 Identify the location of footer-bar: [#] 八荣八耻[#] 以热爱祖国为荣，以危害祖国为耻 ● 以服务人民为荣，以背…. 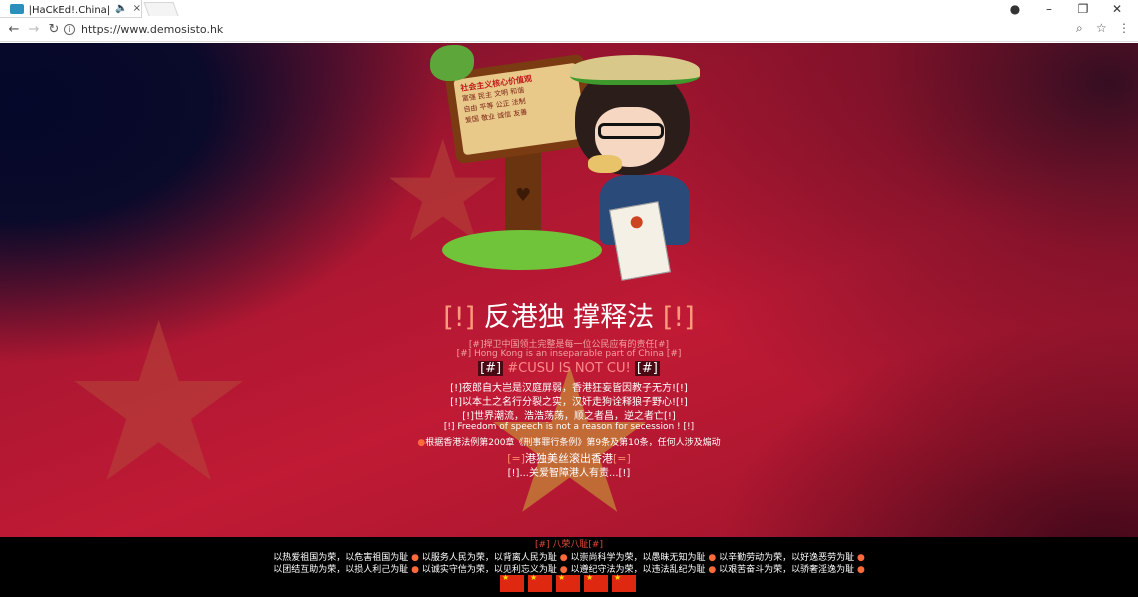
(569, 567).